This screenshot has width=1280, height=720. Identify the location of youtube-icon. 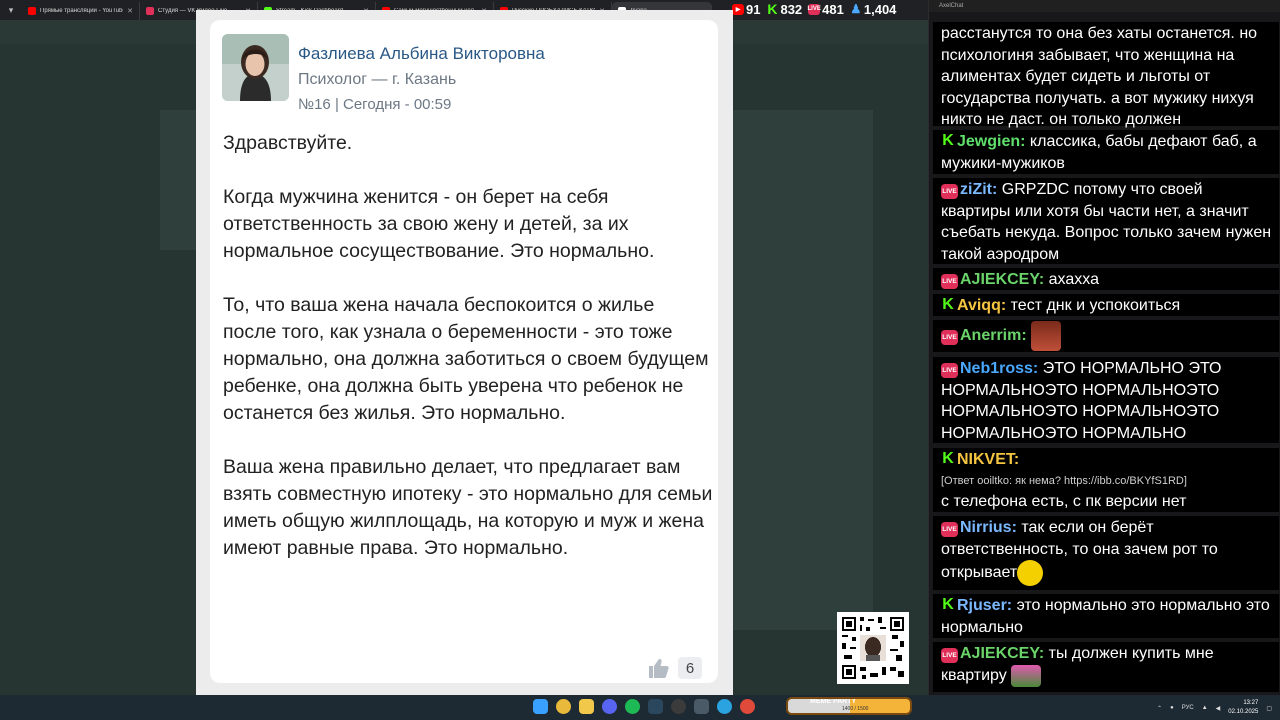
(32, 11).